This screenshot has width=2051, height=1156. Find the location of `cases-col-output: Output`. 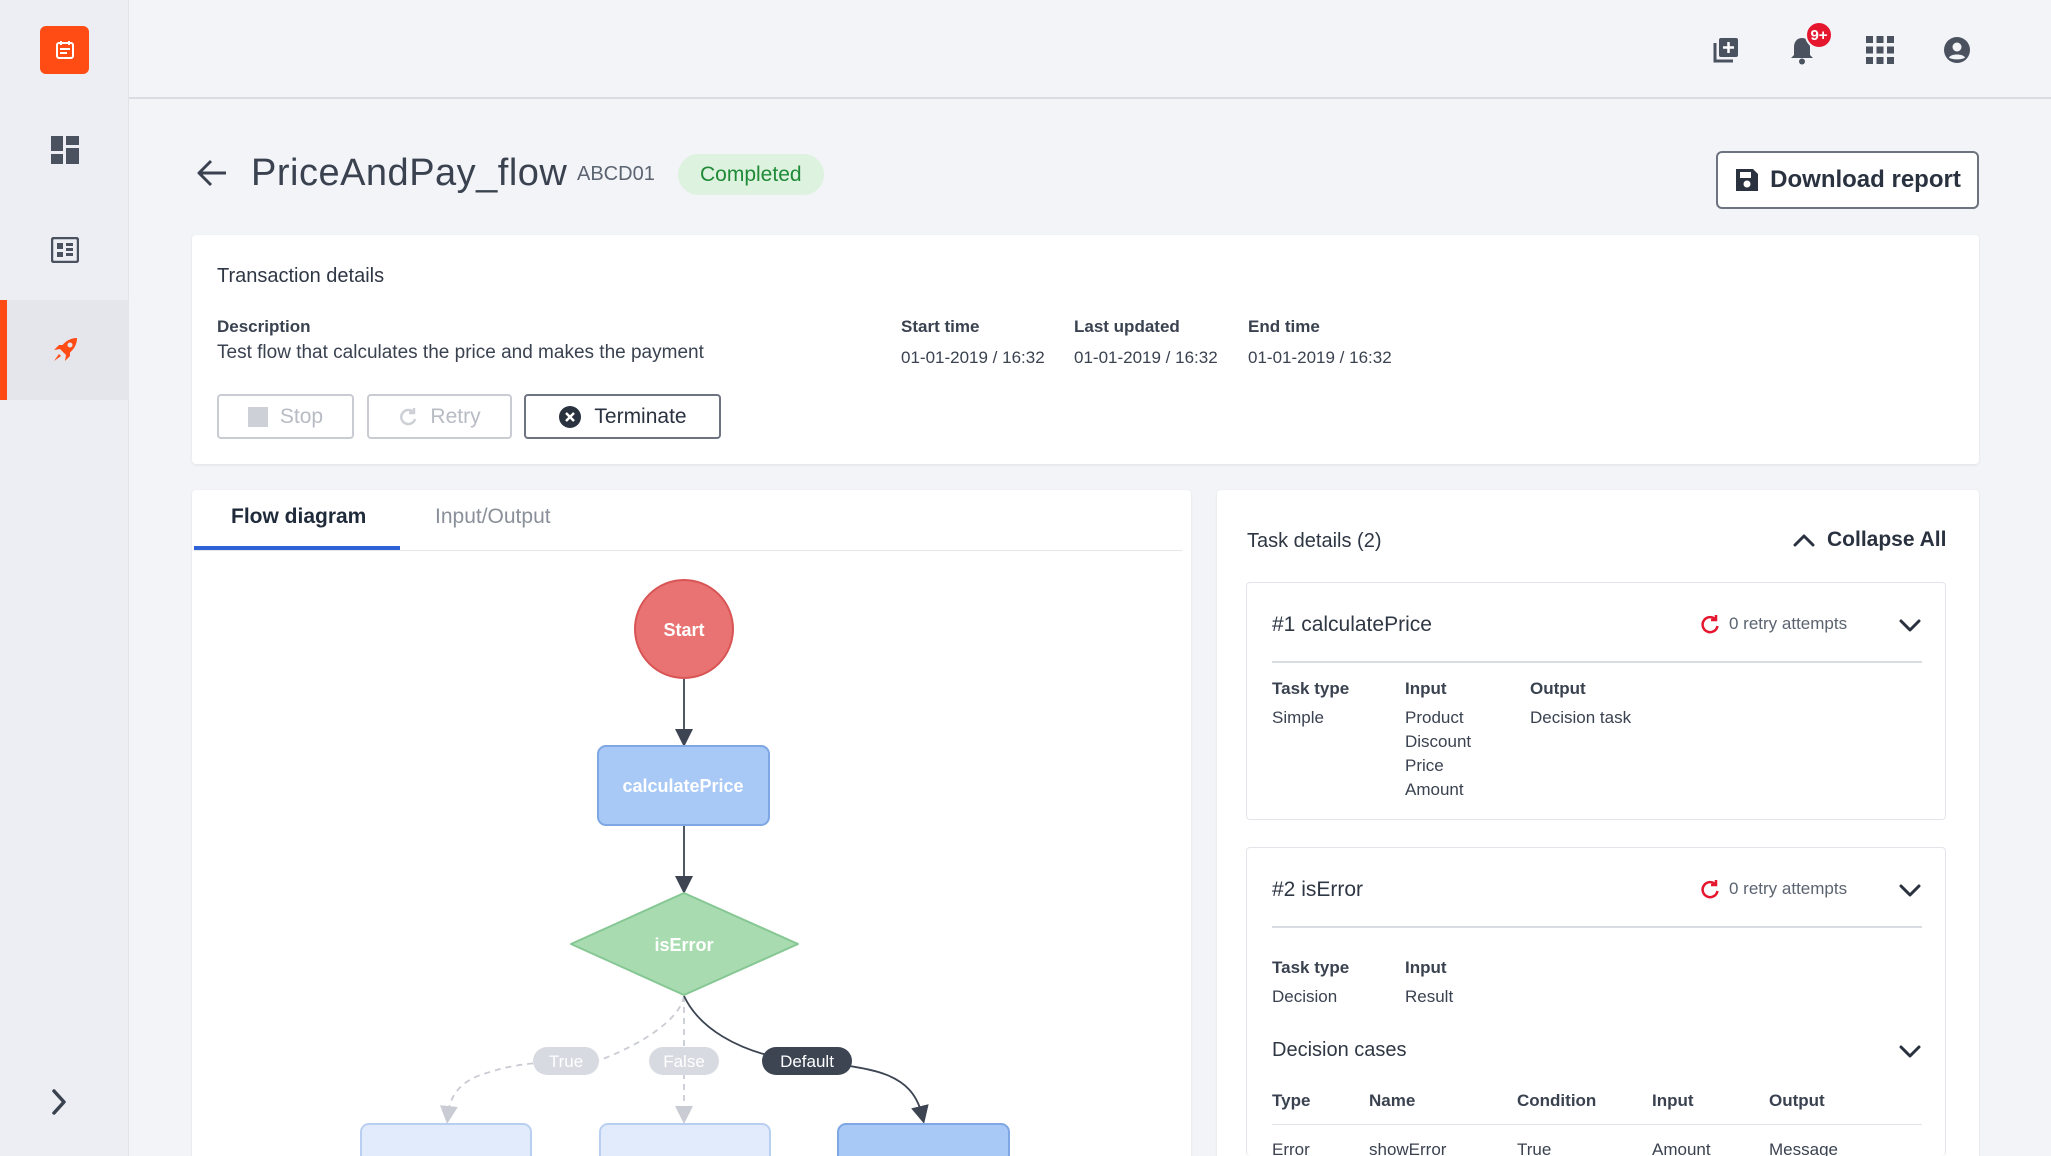

cases-col-output: Output is located at coordinates (1797, 1100).